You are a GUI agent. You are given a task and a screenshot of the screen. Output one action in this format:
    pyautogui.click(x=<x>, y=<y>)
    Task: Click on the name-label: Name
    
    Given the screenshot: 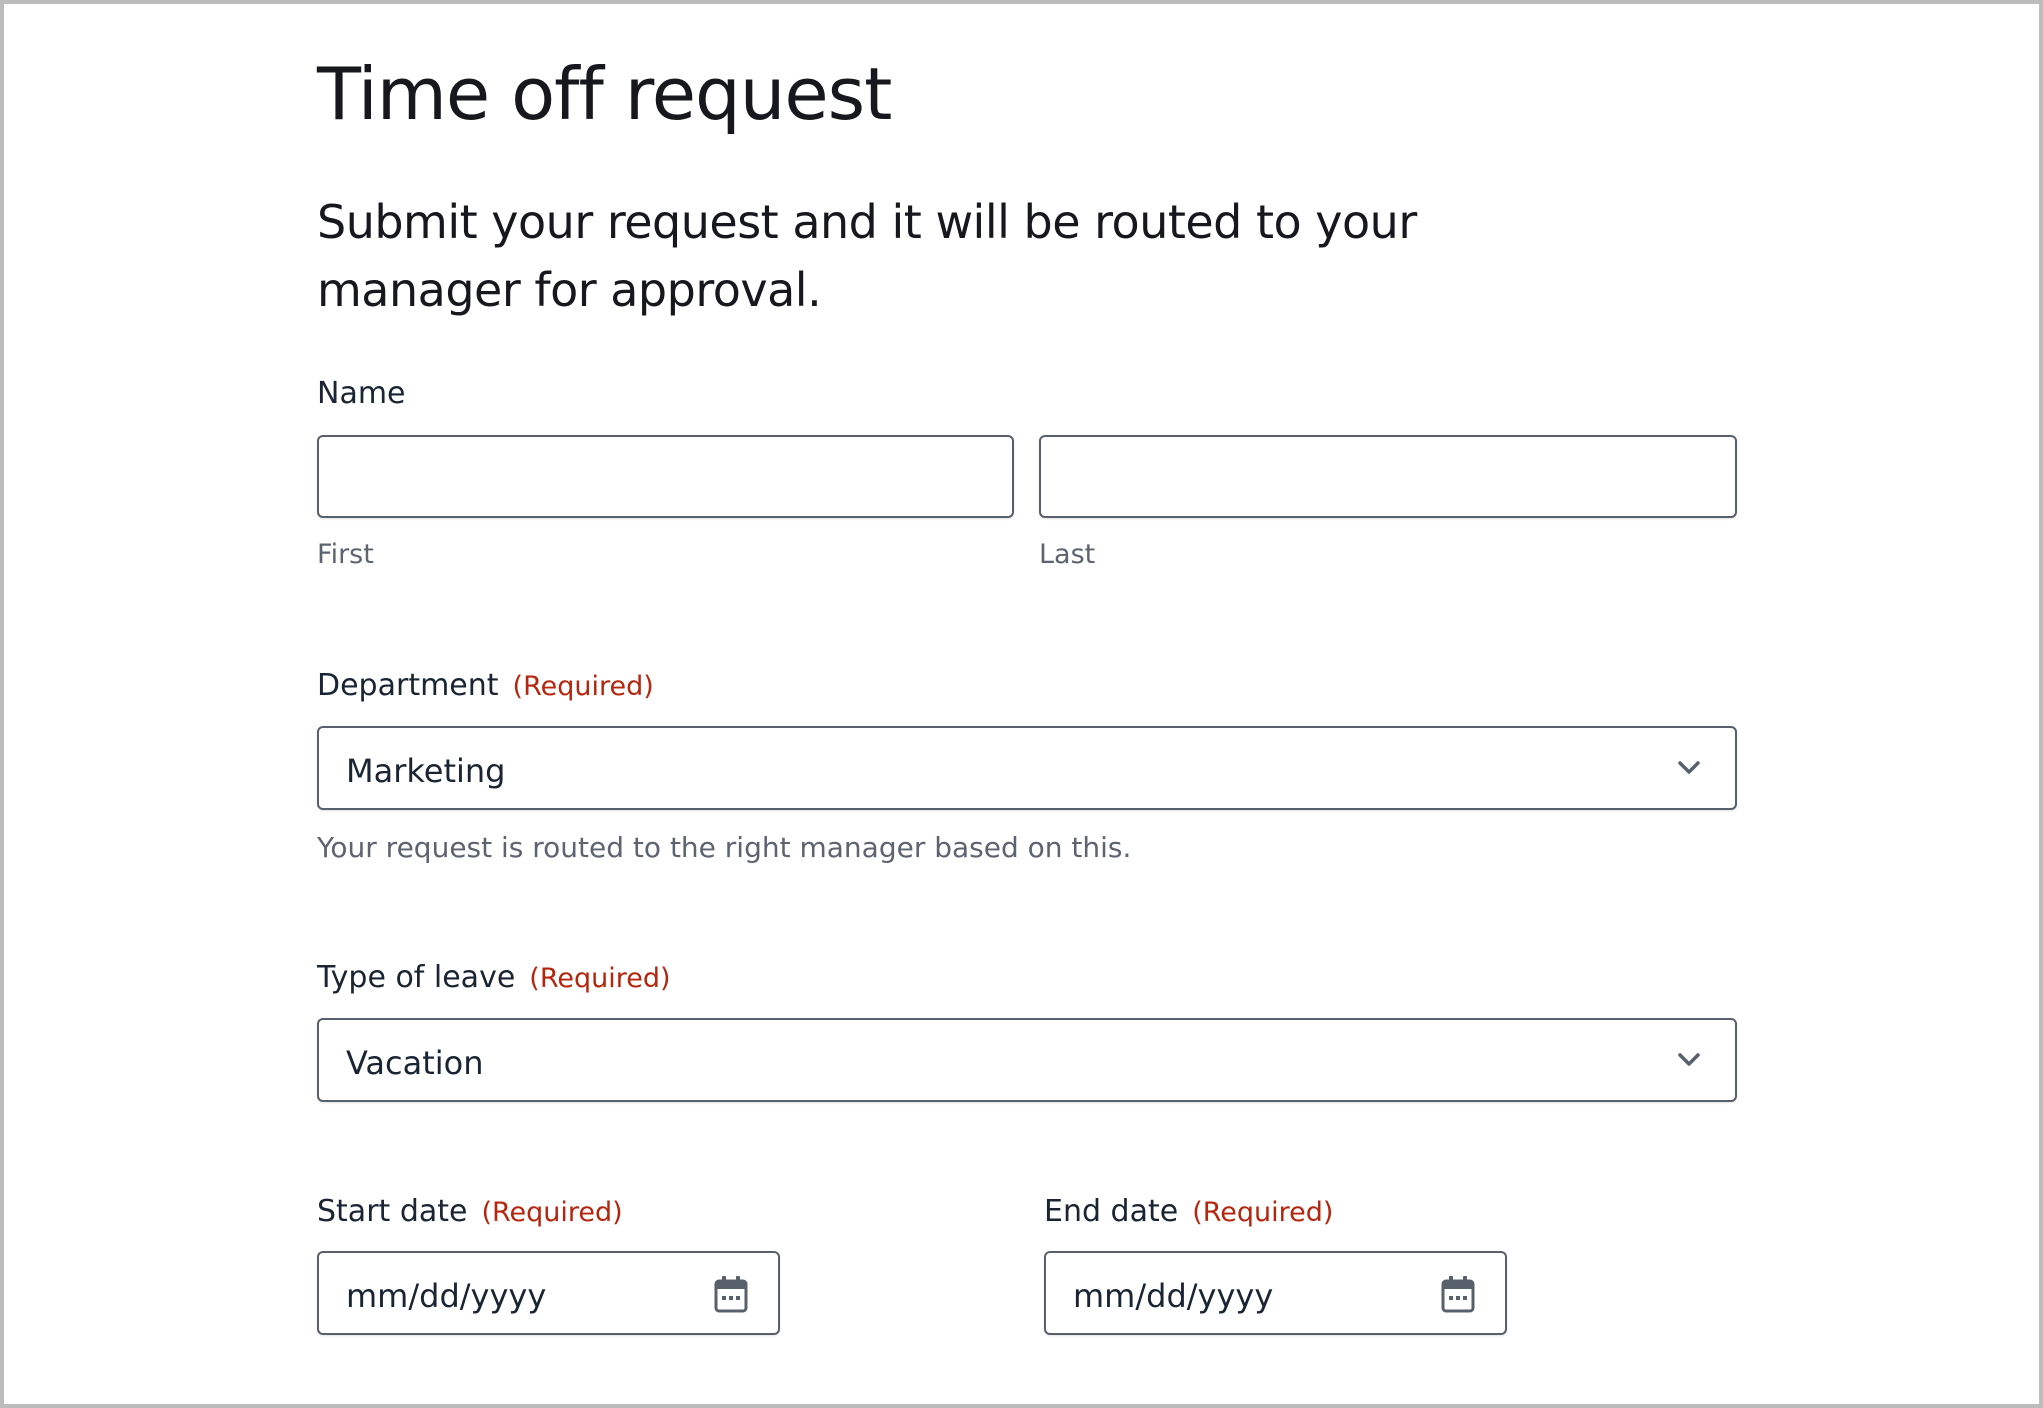 What is the action you would take?
    pyautogui.click(x=361, y=393)
    